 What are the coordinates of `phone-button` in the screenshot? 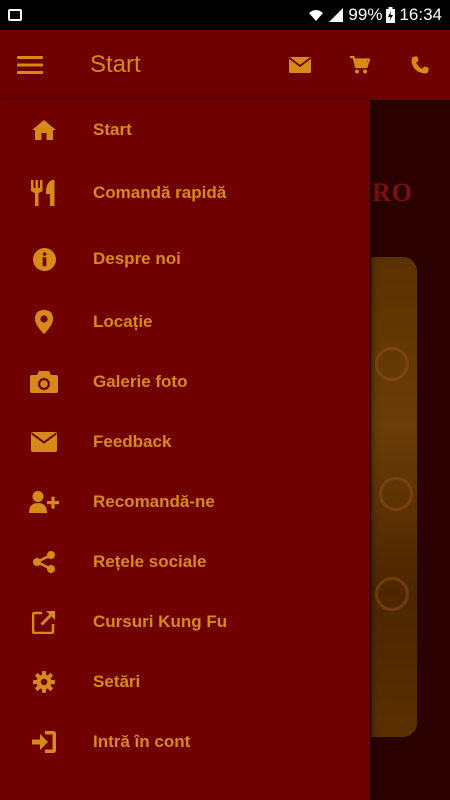 It's located at (420, 65).